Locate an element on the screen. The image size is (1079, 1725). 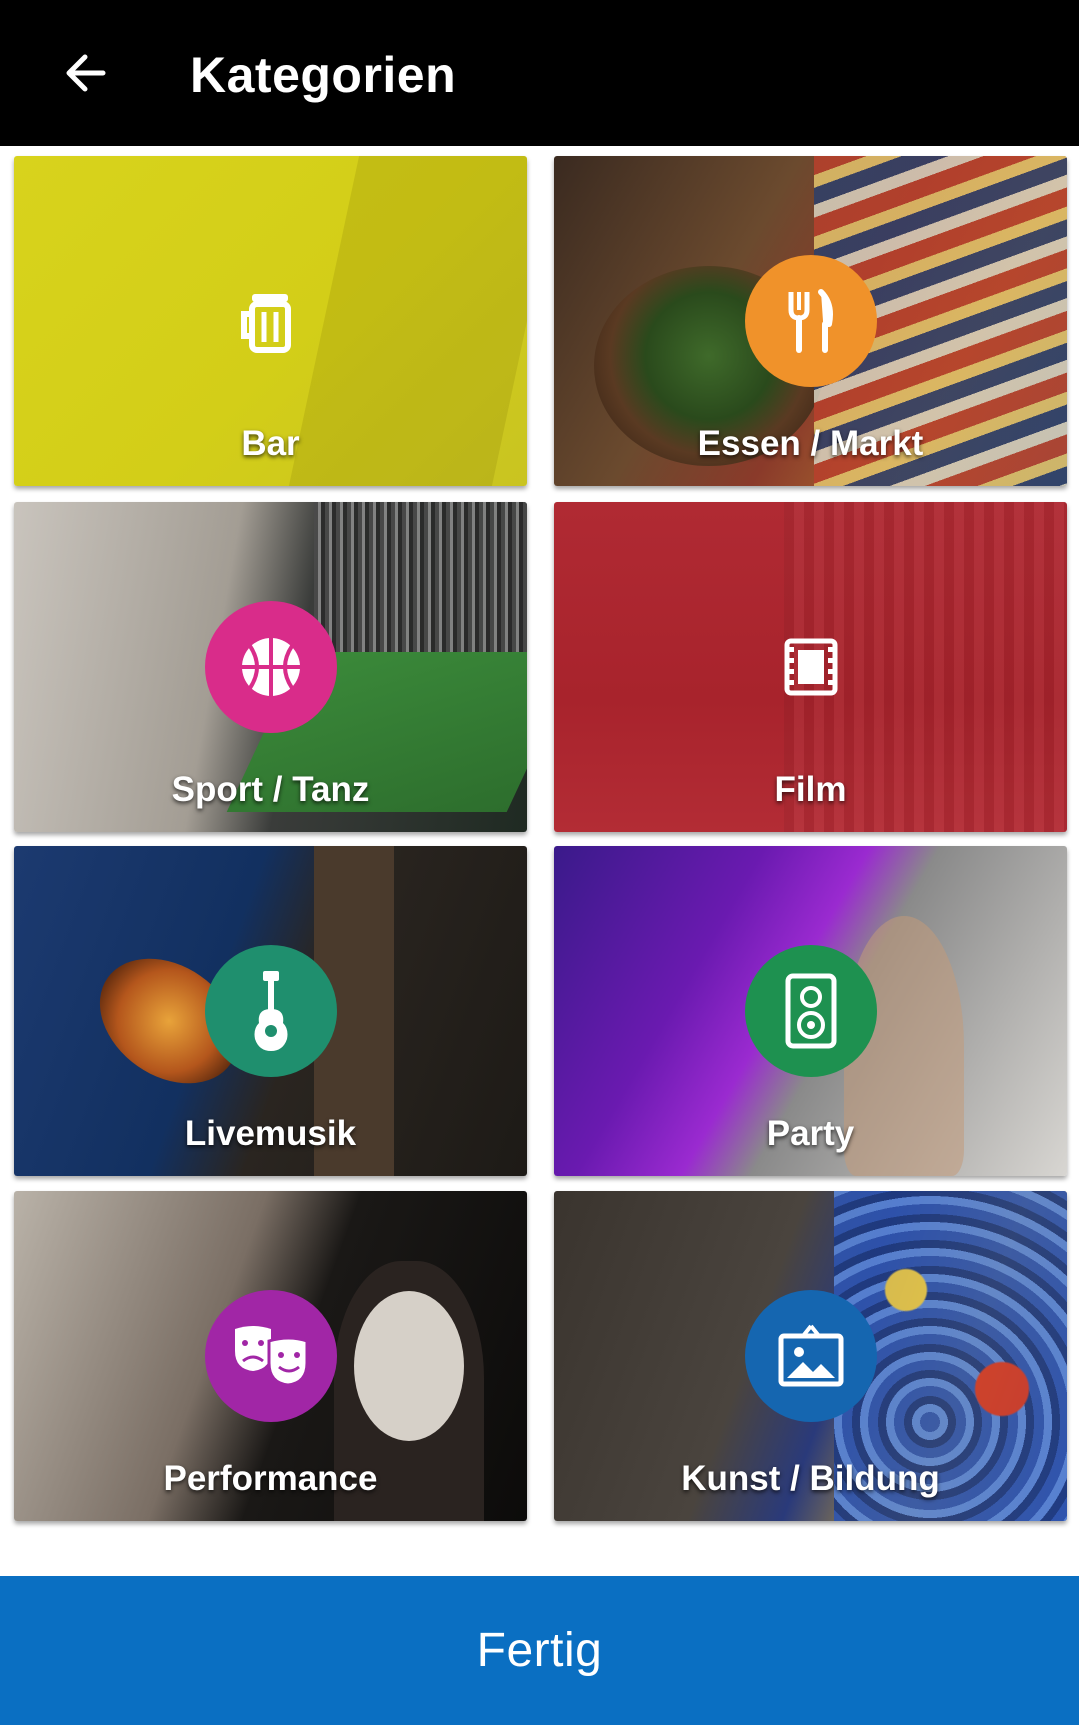
back-button is located at coordinates (85, 73).